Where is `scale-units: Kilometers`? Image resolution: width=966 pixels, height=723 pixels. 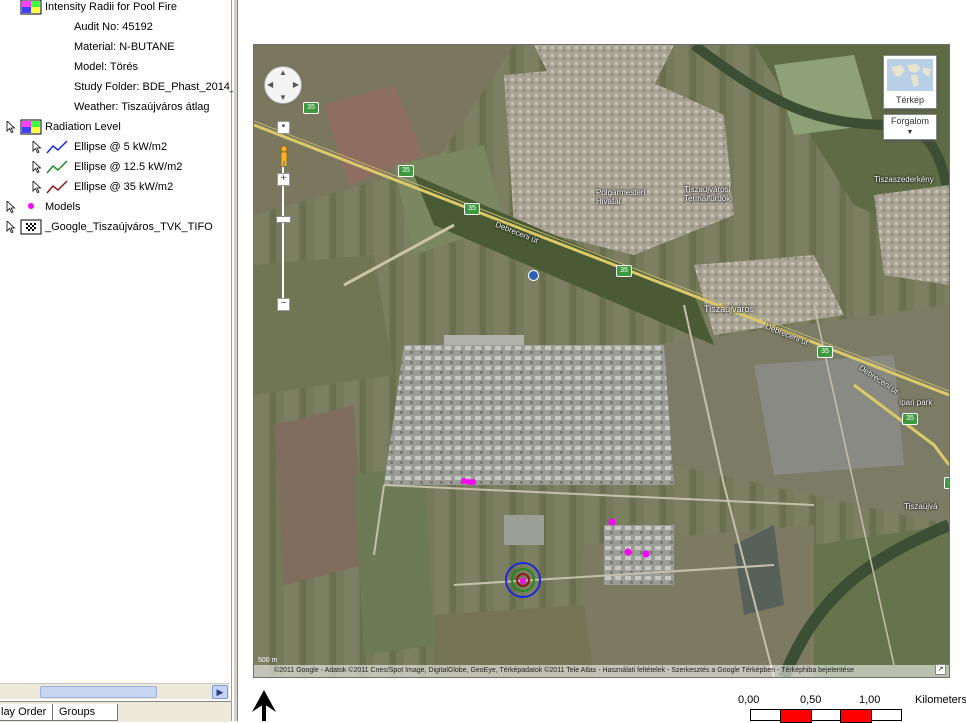 scale-units: Kilometers is located at coordinates (940, 700).